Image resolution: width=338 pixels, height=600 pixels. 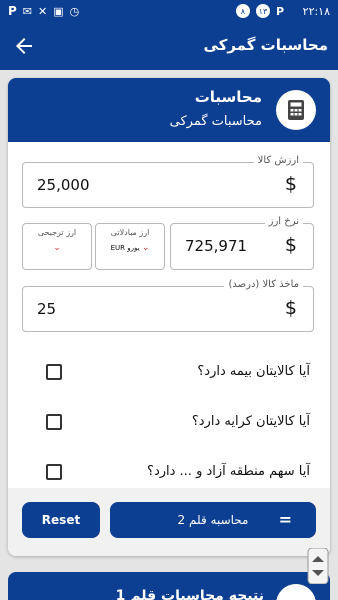 What do you see at coordinates (316, 11) in the screenshot?
I see `status-time: ۲۲:۱۸` at bounding box center [316, 11].